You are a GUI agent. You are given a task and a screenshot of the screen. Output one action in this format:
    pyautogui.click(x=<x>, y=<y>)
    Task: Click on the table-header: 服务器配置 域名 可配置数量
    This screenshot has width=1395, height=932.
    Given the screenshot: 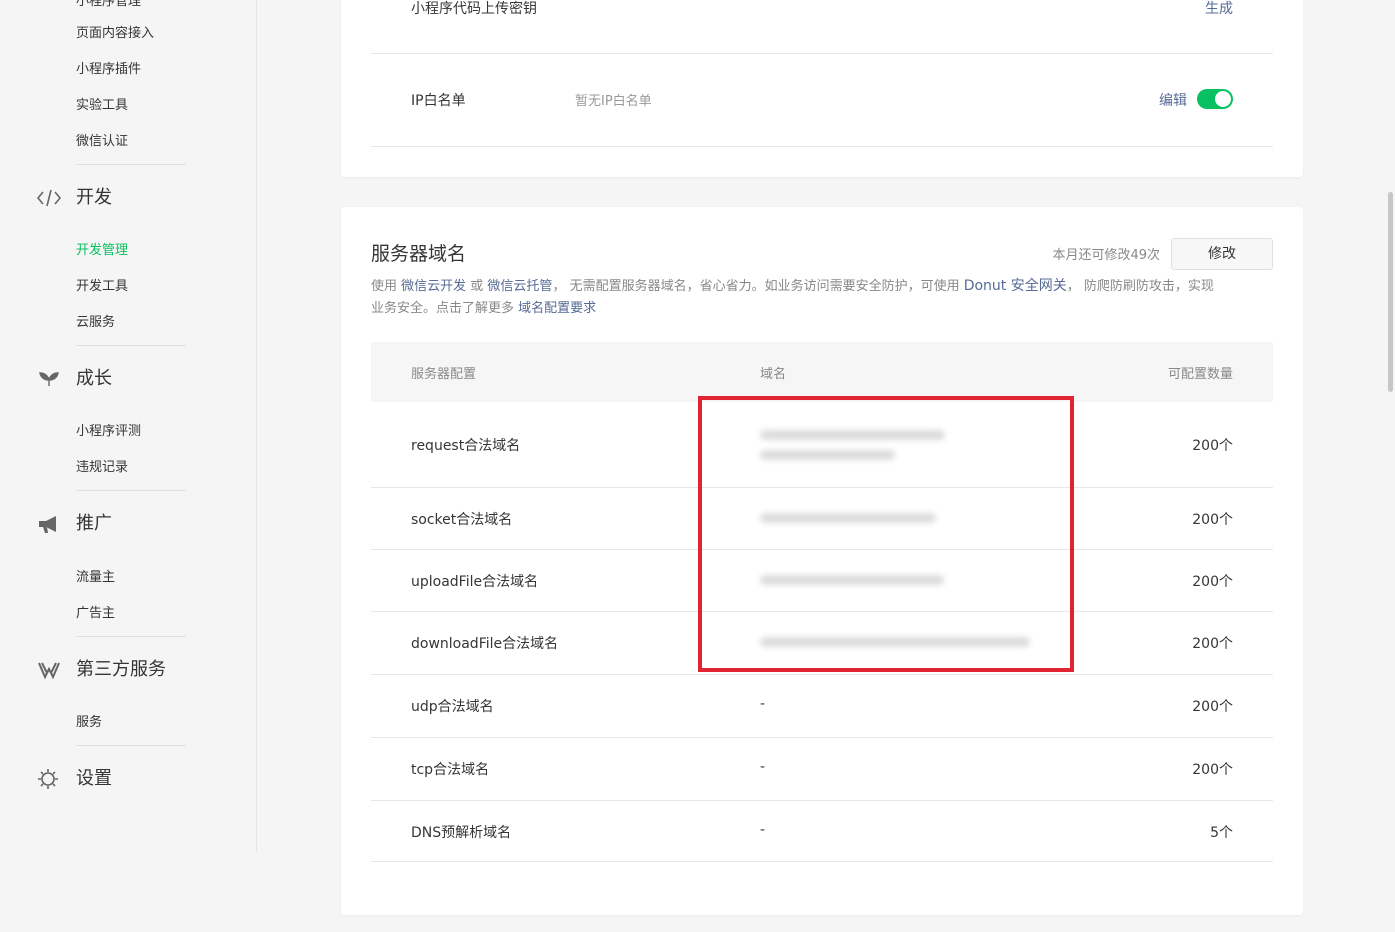 What is the action you would take?
    pyautogui.click(x=822, y=372)
    